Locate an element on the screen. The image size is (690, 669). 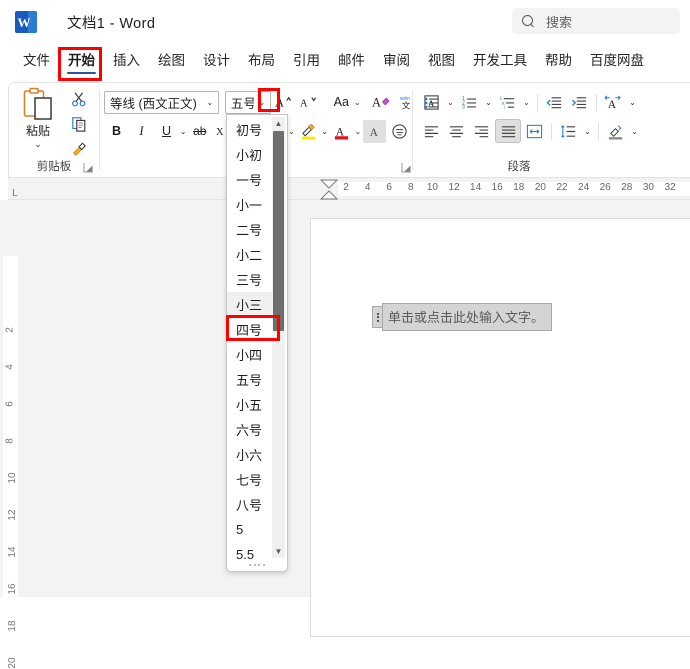
ruler-tick-h: 2 is located at coordinates (346, 187).